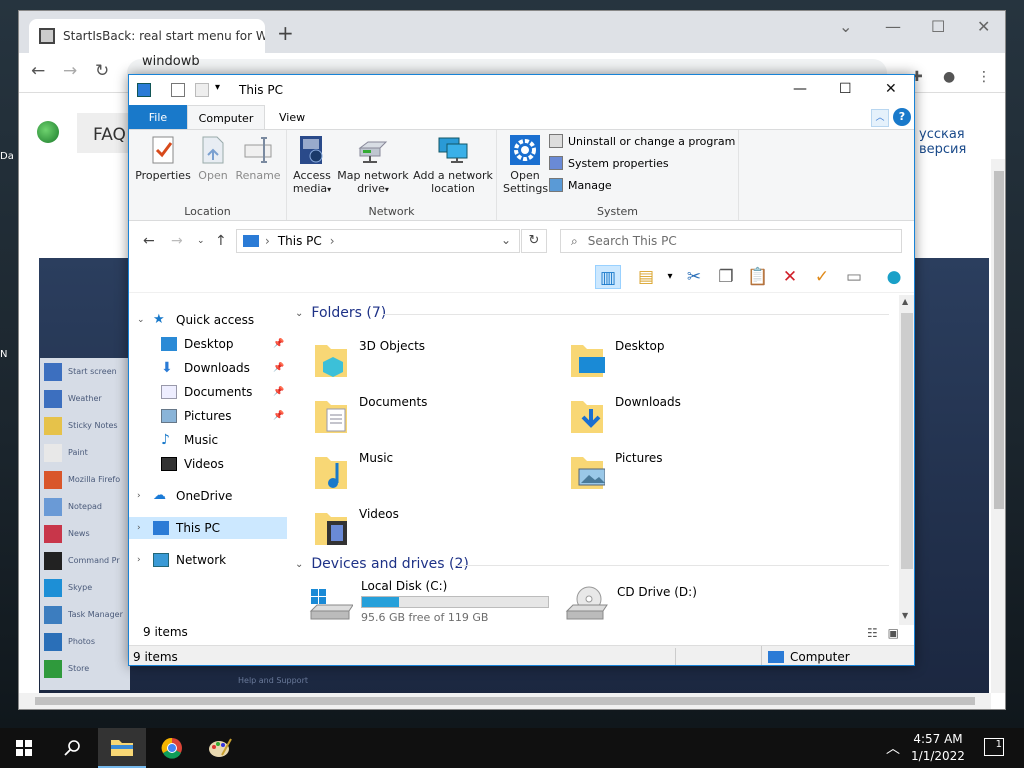  What do you see at coordinates (642, 141) in the screenshot?
I see `uninstall-program-button: Uninstall or change a program` at bounding box center [642, 141].